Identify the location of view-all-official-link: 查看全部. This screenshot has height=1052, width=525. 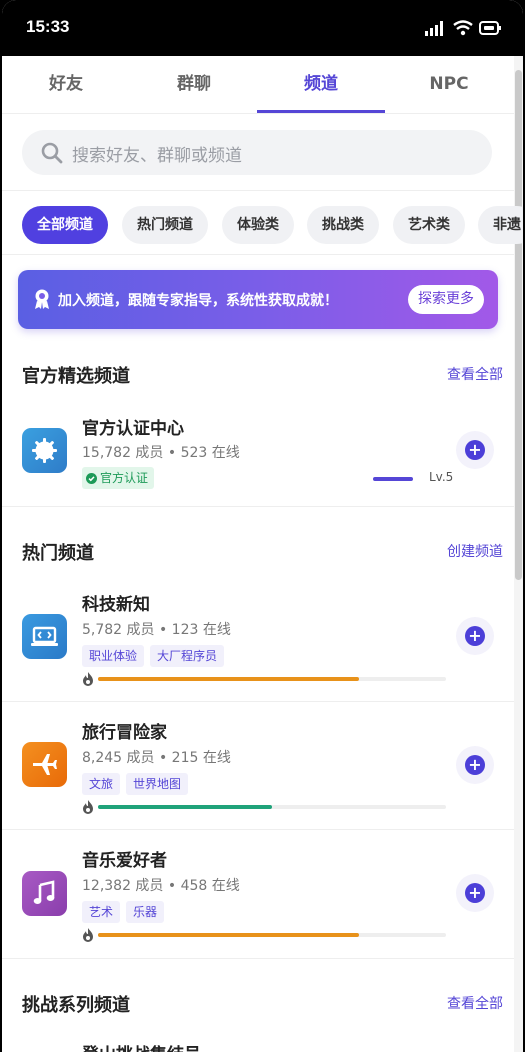
(475, 374).